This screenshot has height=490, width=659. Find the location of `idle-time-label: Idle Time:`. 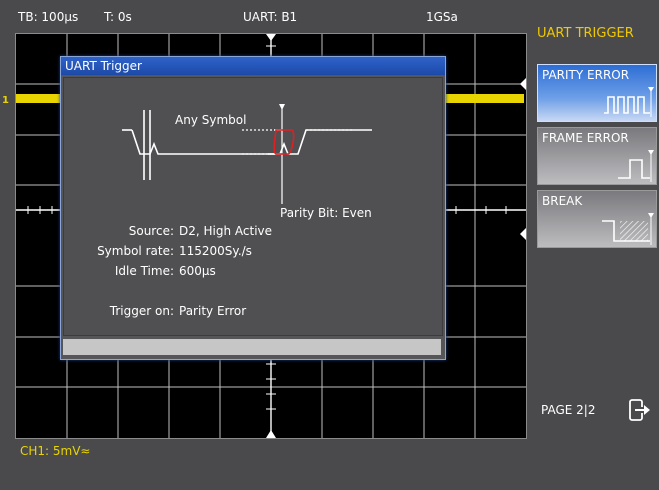

idle-time-label: Idle Time: is located at coordinates (144, 271).